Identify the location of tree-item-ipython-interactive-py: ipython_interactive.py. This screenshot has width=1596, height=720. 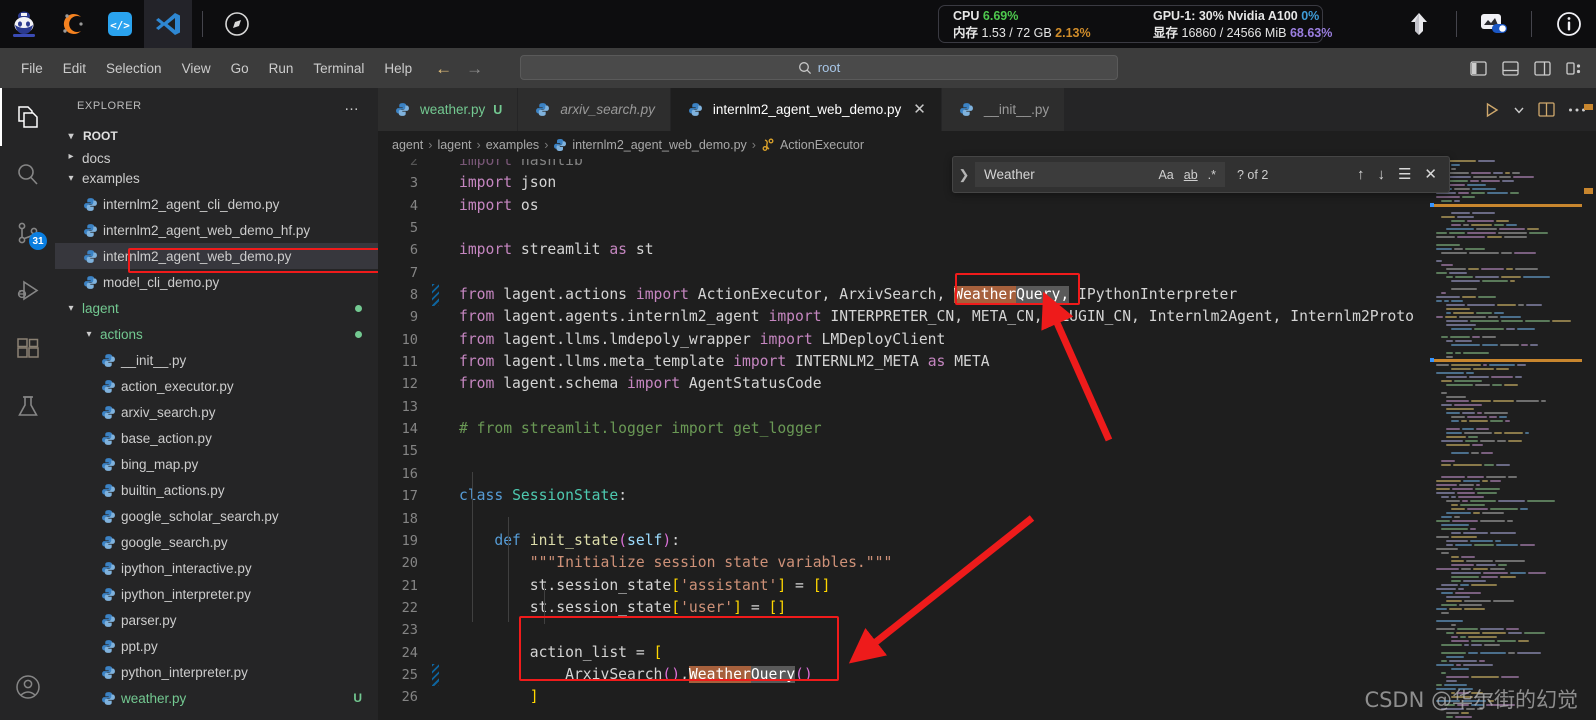
(216, 568).